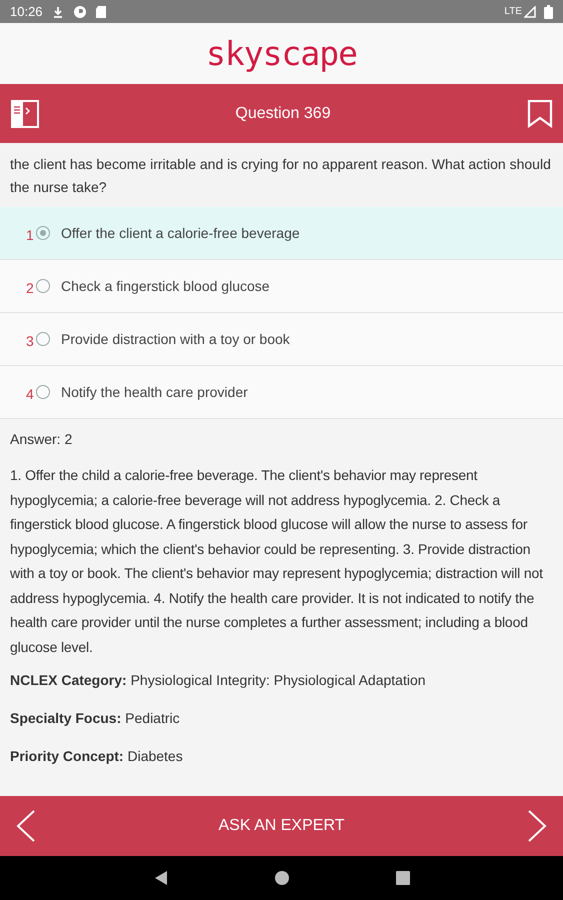 This screenshot has width=563, height=900. I want to click on answer-option: 3 Provide distraction with a toy or book, so click(281, 339).